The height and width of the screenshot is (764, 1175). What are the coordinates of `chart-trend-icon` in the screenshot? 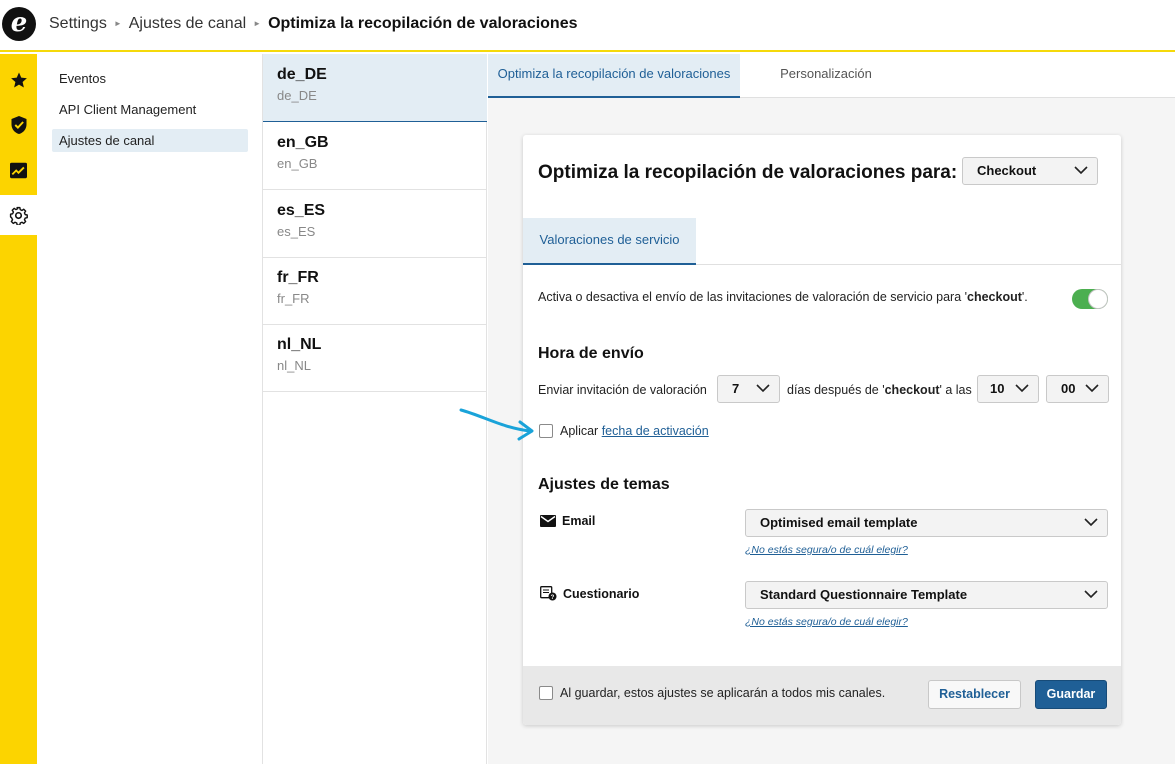 It's located at (18, 170).